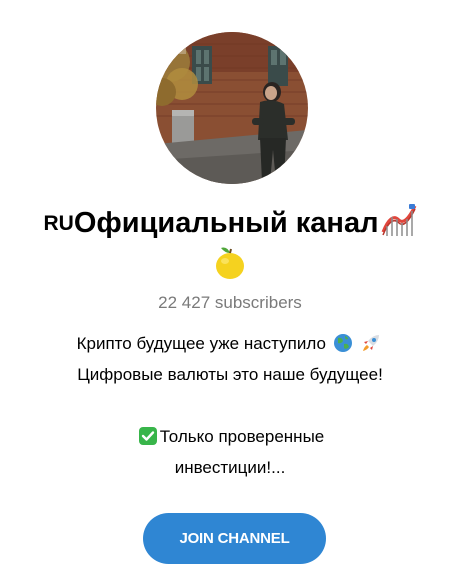 Image resolution: width=460 pixels, height=574 pixels. I want to click on roller-coaster-icon, so click(399, 219).